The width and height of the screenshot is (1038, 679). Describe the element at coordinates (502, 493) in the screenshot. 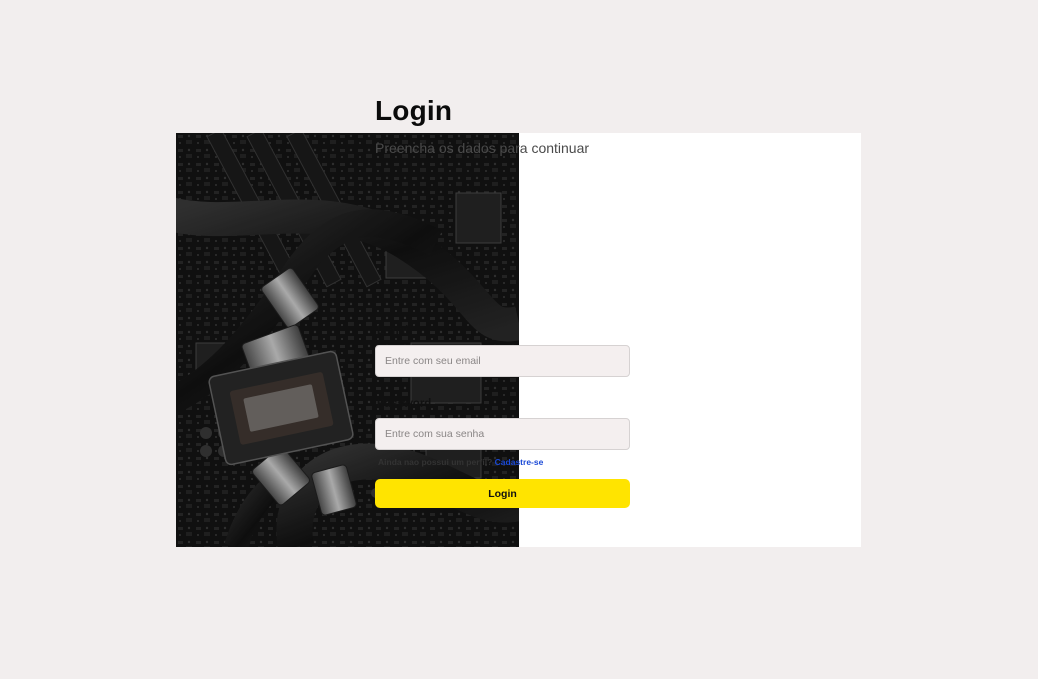

I see `login-button: Login` at that location.